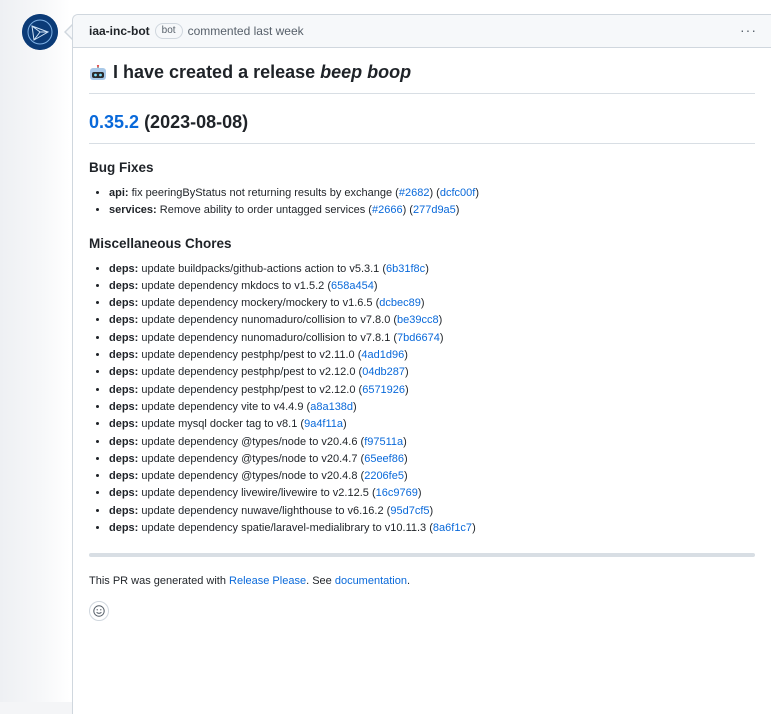 The height and width of the screenshot is (714, 771). What do you see at coordinates (249, 441) in the screenshot?
I see `item-text: update dependency @types/node to v20.4.6` at bounding box center [249, 441].